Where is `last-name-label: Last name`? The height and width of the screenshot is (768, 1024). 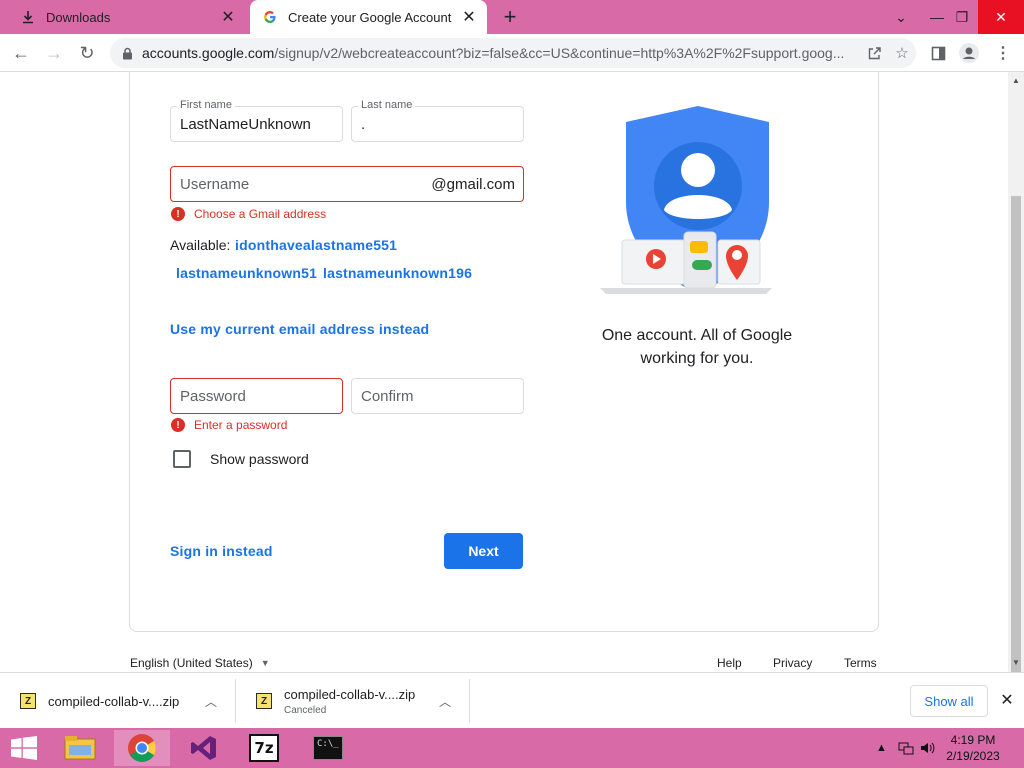 last-name-label: Last name is located at coordinates (387, 105).